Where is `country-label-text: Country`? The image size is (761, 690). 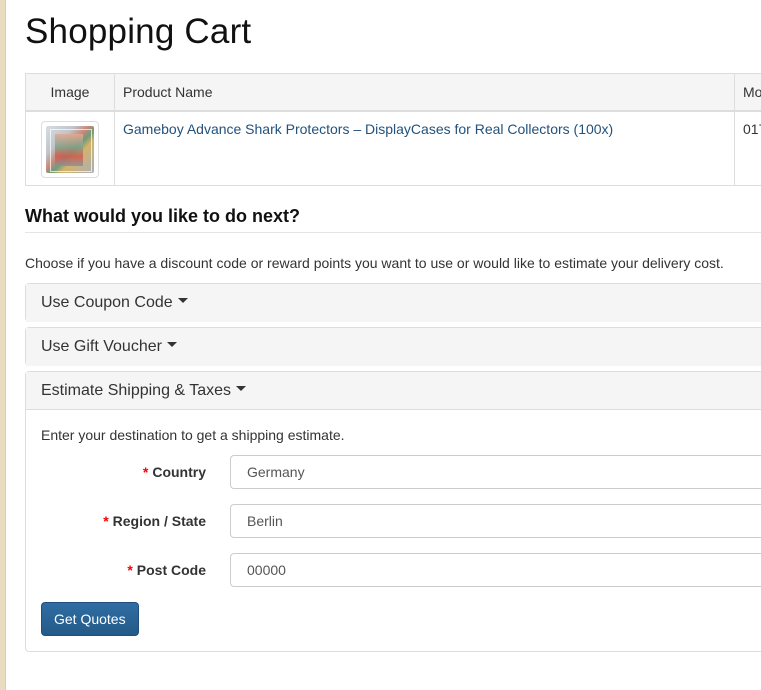 country-label-text: Country is located at coordinates (179, 472).